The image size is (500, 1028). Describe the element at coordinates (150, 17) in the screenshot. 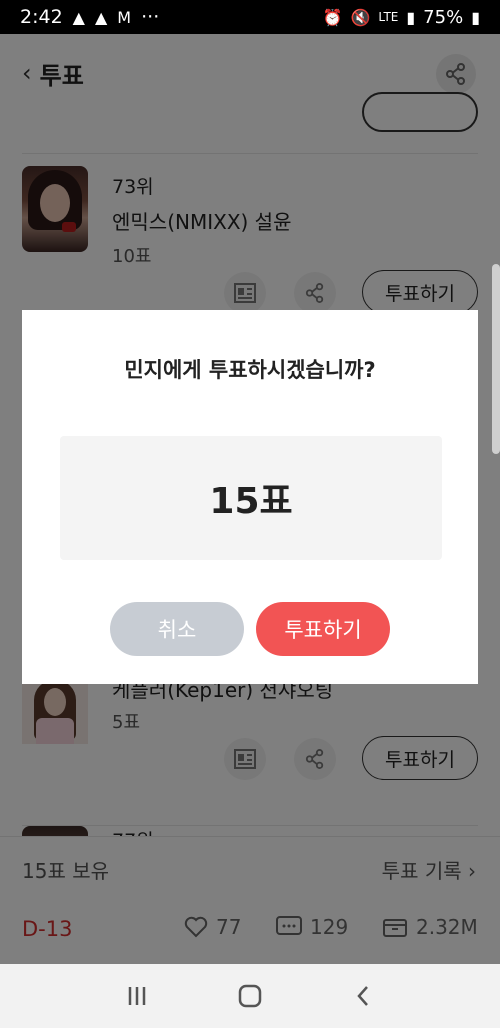

I see `status-more: ···` at that location.